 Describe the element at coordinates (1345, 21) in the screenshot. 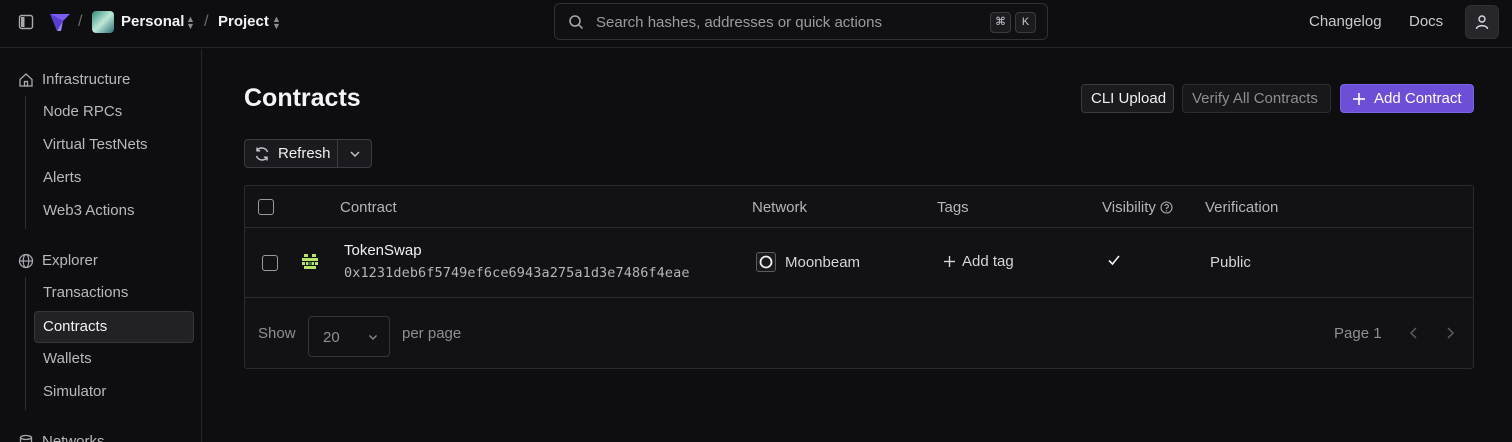

I see `changelog-link: Changelog` at that location.